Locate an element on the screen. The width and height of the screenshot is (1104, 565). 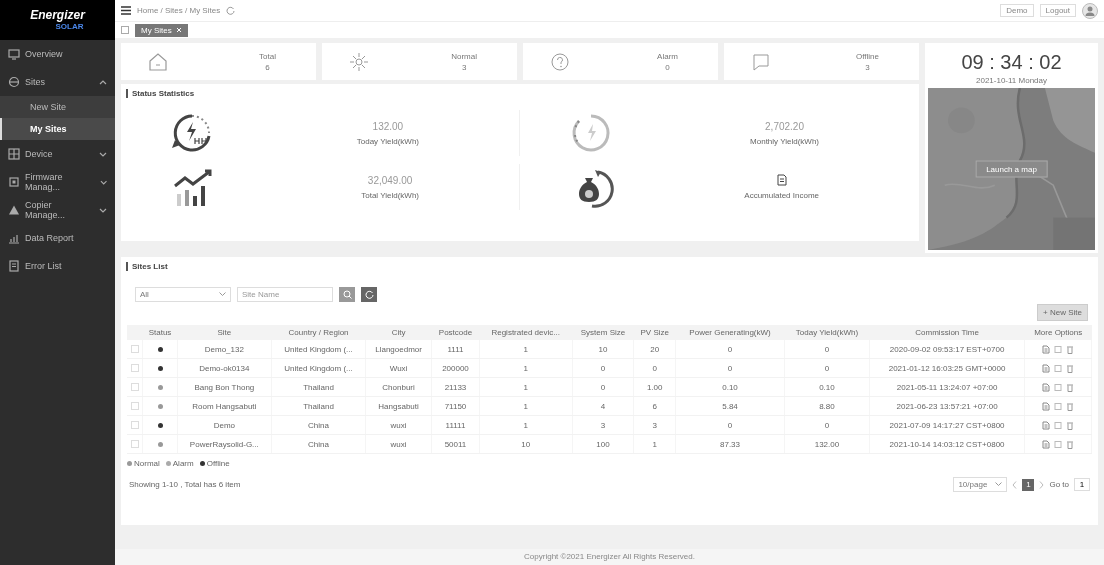
new-site-button: + New Site is located at coordinates (1062, 312).